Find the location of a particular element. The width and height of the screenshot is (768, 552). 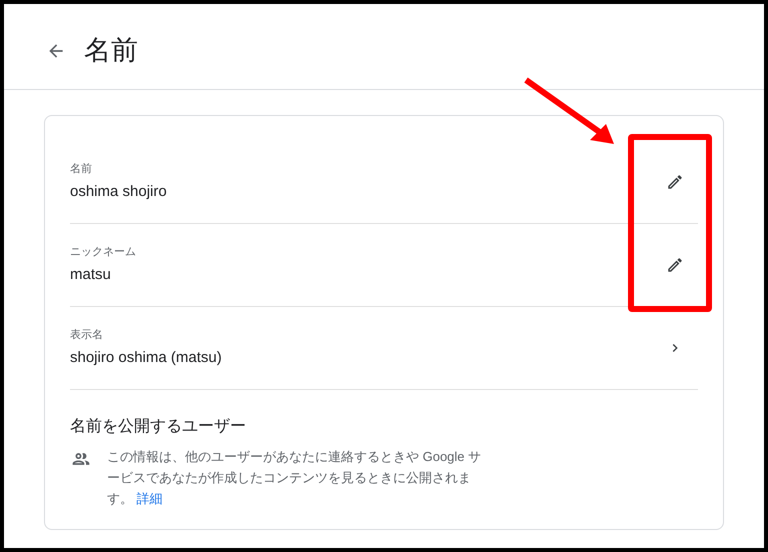

field-value: matsu is located at coordinates (91, 275).